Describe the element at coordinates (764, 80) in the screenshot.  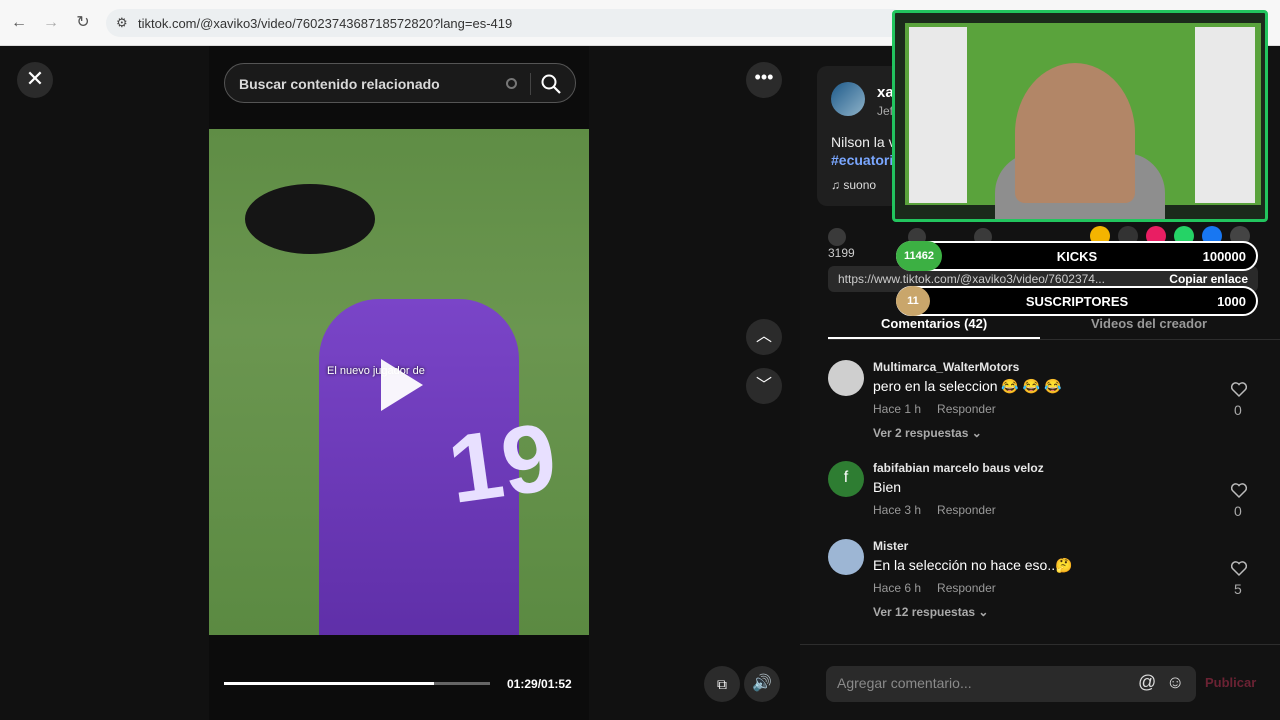
I see `more-options-icon: •••` at that location.